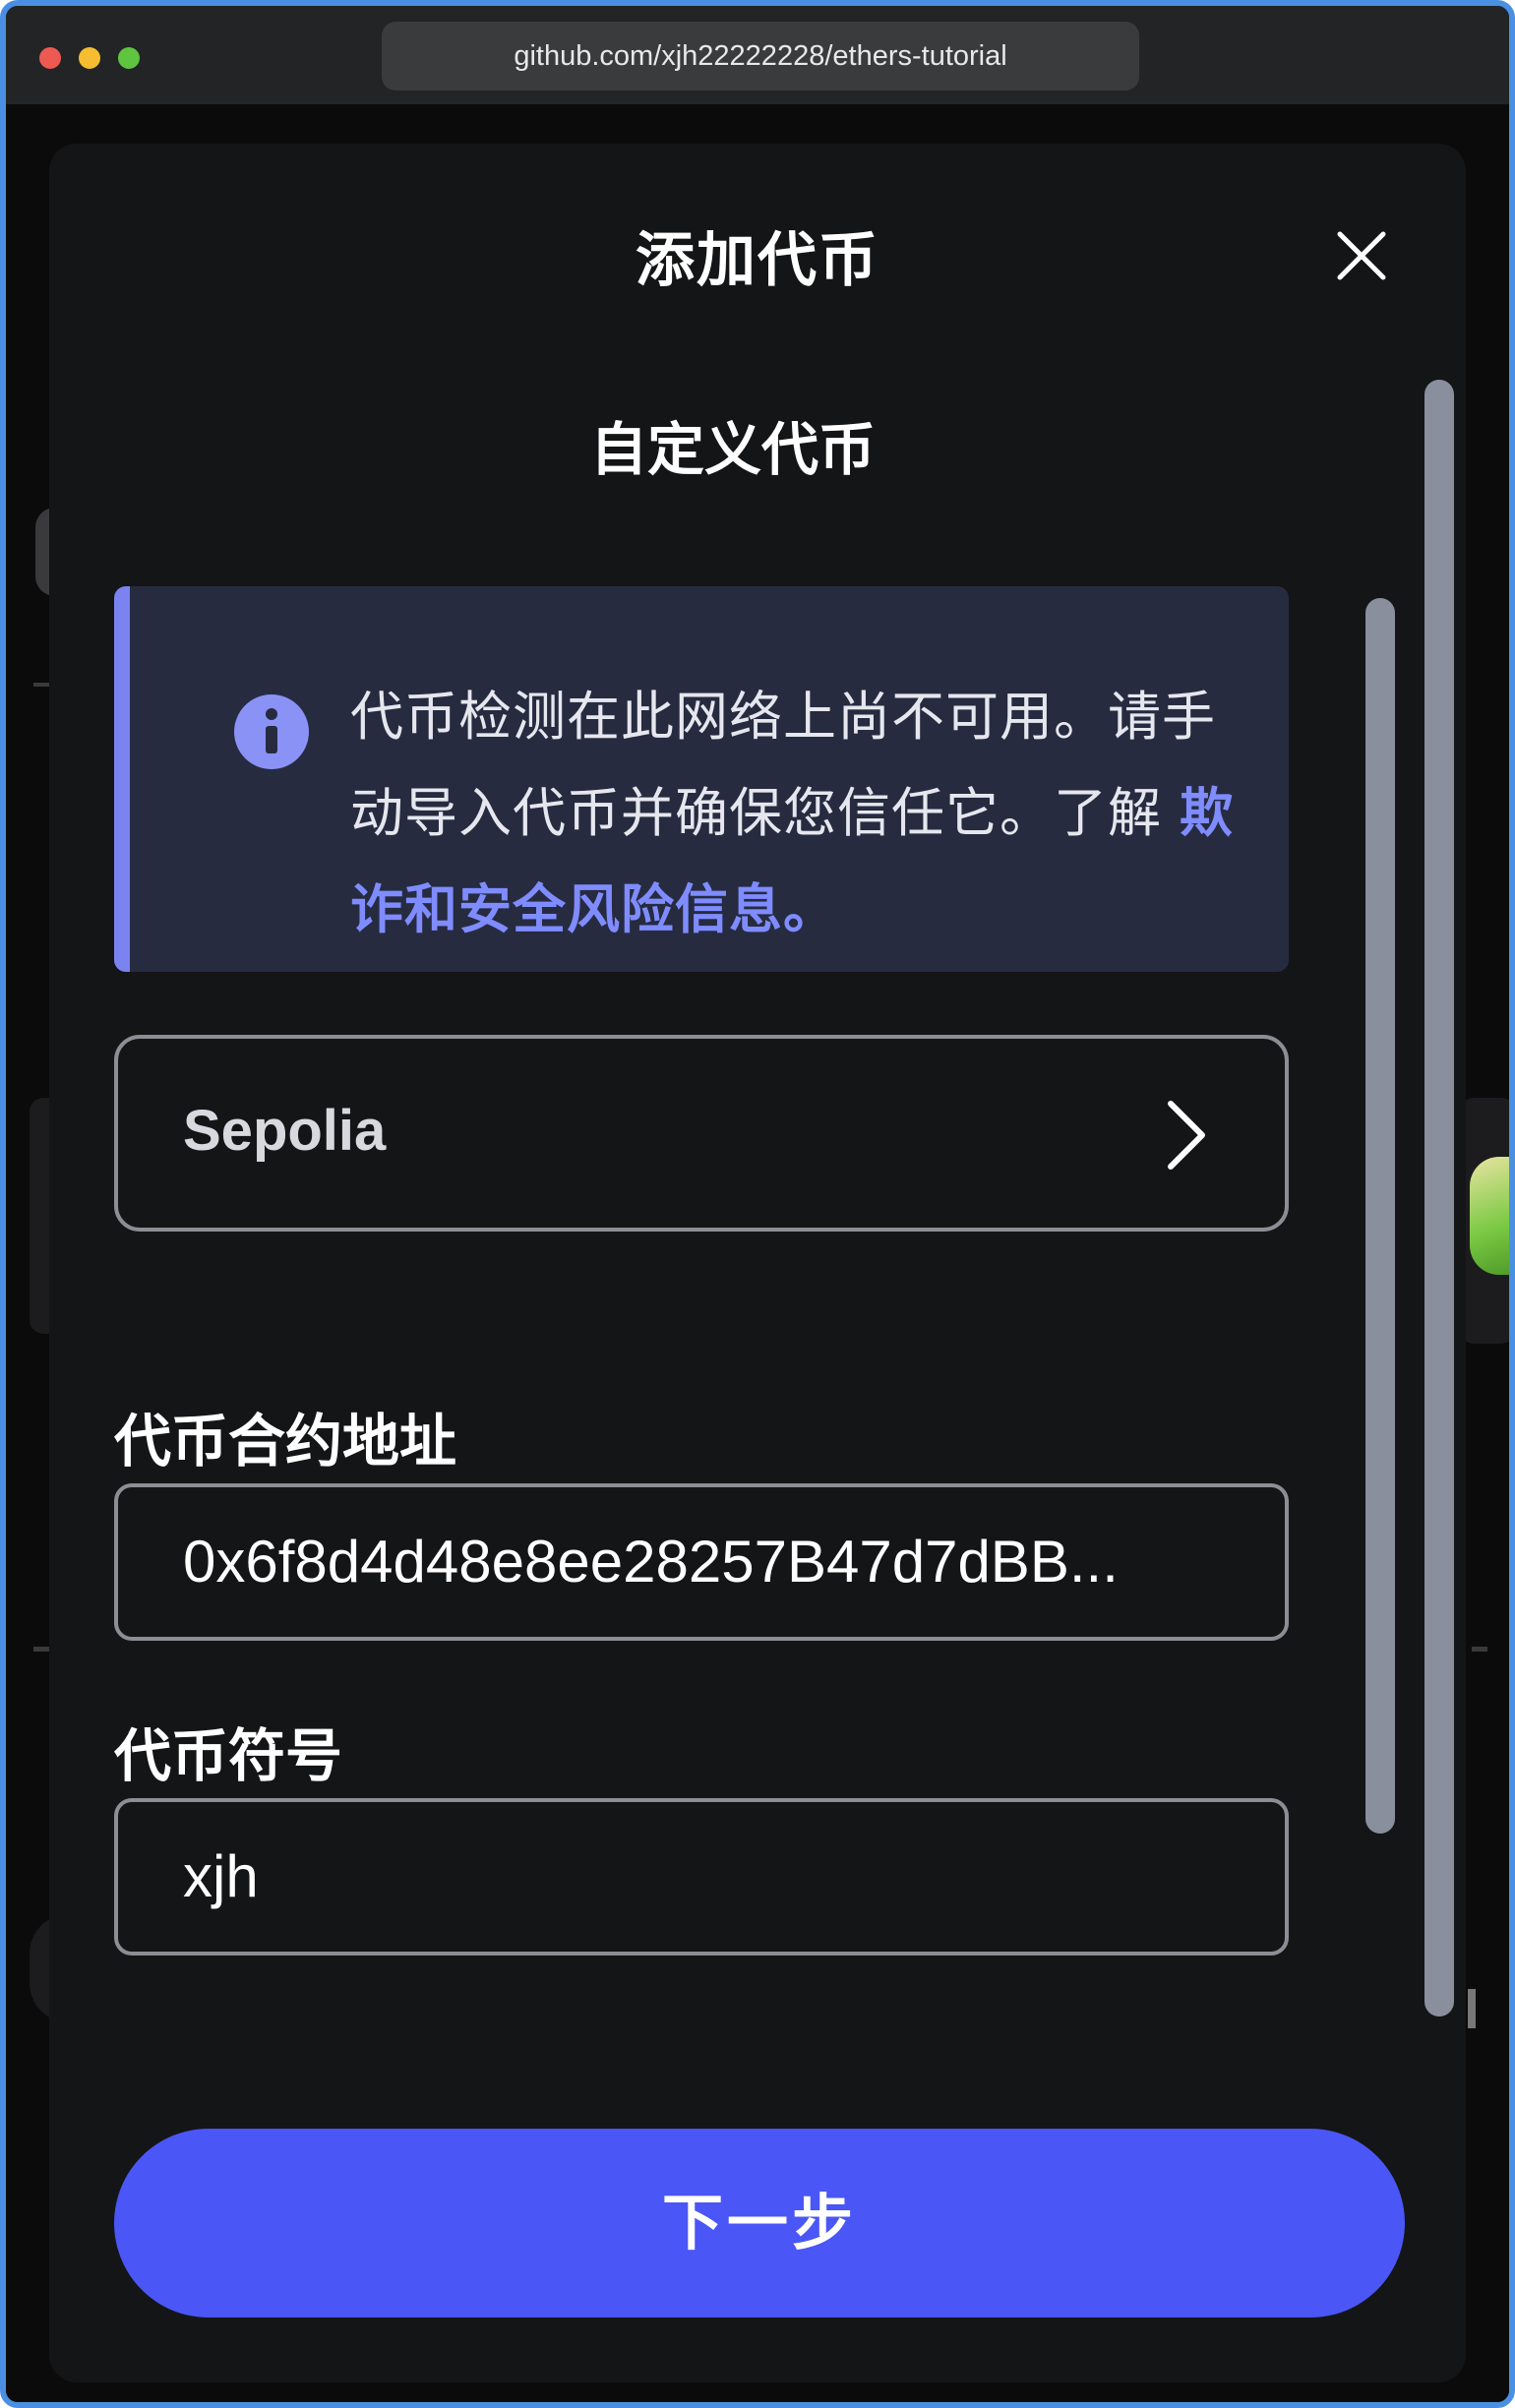 The height and width of the screenshot is (2408, 1515). Describe the element at coordinates (129, 58) in the screenshot. I see `window-maximize-dot` at that location.